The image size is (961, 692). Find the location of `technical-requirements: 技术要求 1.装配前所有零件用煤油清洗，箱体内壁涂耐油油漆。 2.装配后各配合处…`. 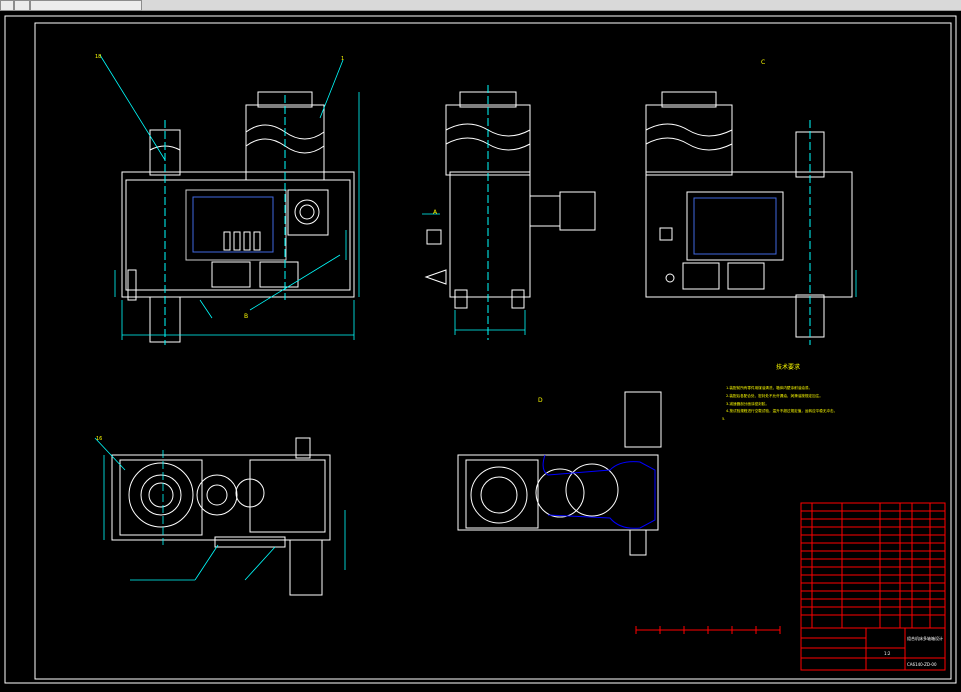

technical-requirements: 技术要求 1.装配前所有零件用煤油清洗，箱体内壁涂耐油油漆。 2.装配后各配合处… is located at coordinates (779, 392).